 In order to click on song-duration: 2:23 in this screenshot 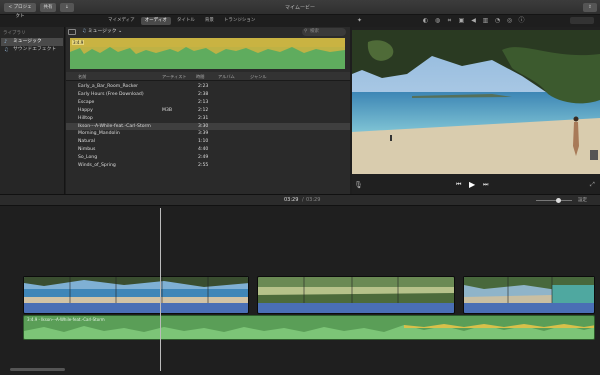, I will do `click(203, 86)`.